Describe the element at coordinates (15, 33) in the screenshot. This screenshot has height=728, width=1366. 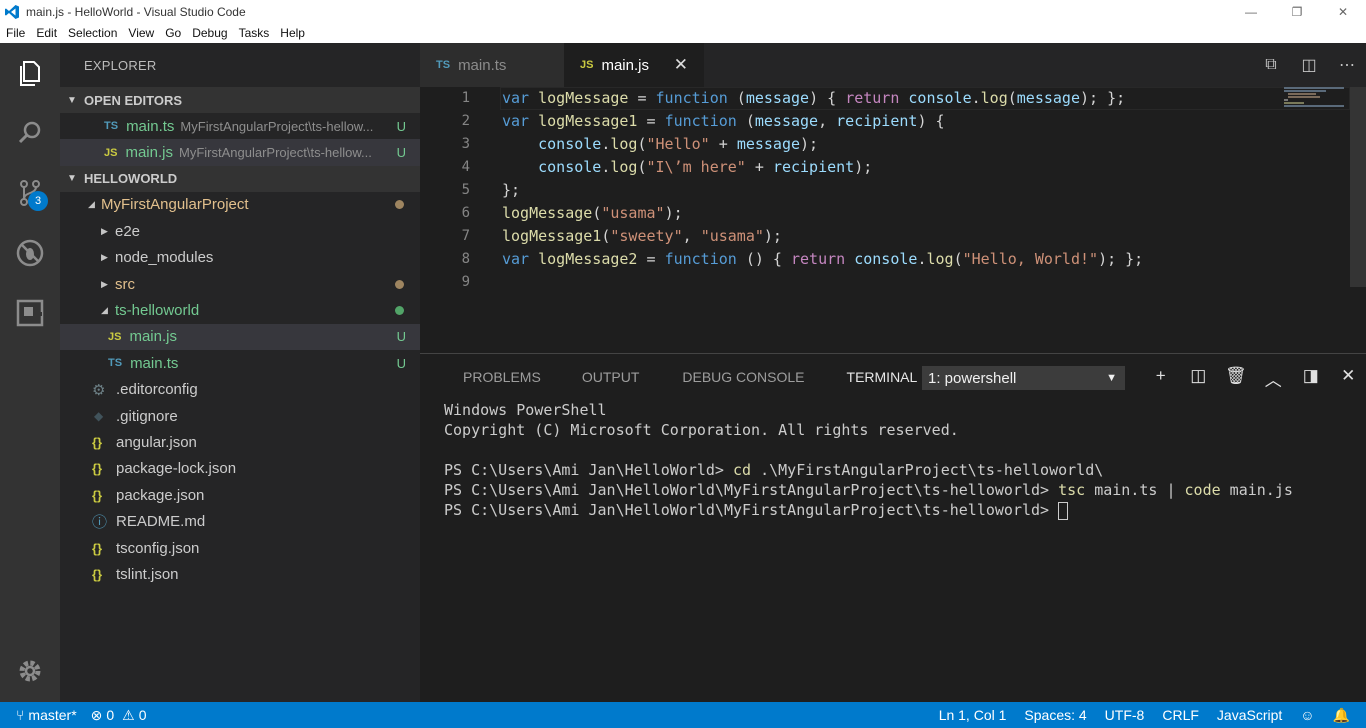
I see `menu-file: File` at that location.